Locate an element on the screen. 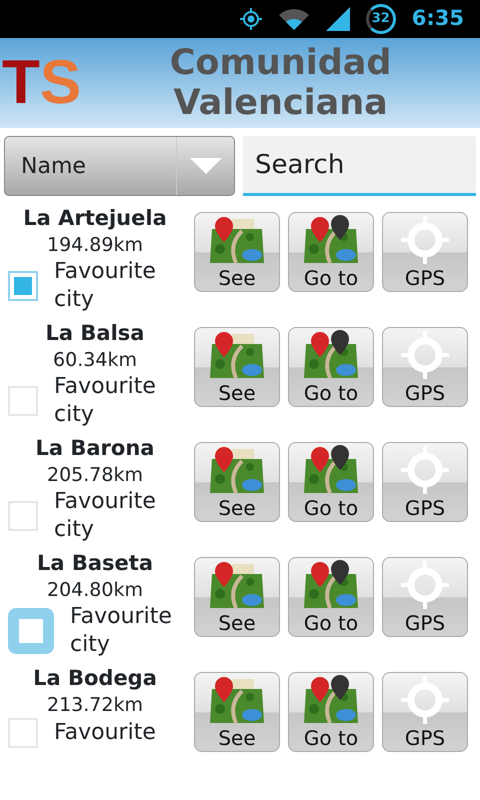 Image resolution: width=480 pixels, height=800 pixels. logo: TS is located at coordinates (41, 83).